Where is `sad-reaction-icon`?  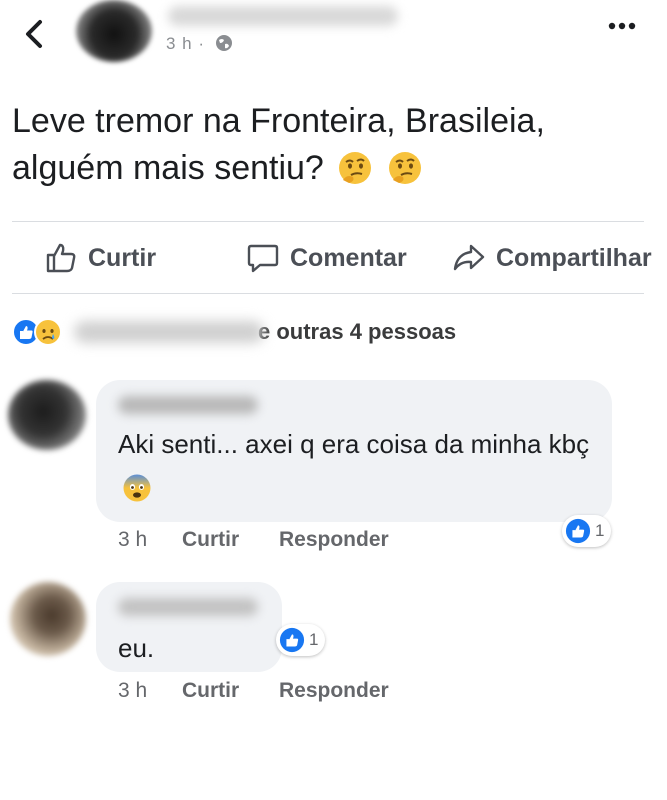
sad-reaction-icon is located at coordinates (48, 332).